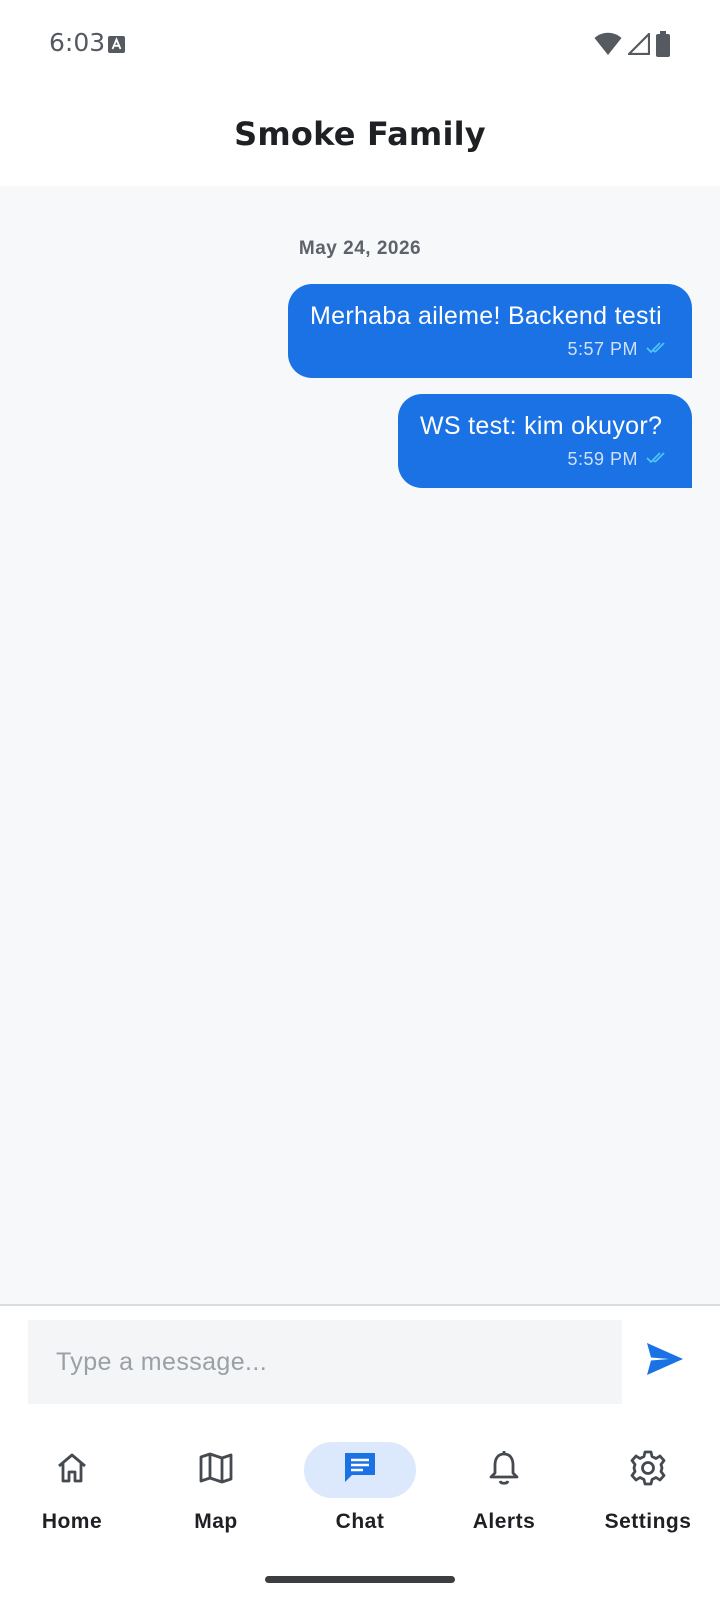  I want to click on nav-item-settings: Settings, so click(648, 1497).